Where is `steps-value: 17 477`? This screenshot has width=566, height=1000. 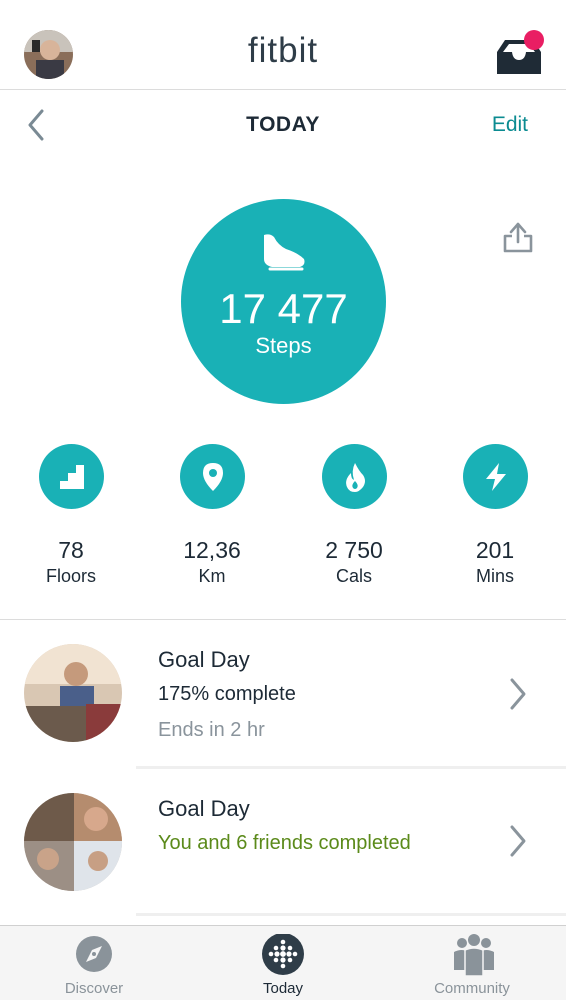 steps-value: 17 477 is located at coordinates (283, 308).